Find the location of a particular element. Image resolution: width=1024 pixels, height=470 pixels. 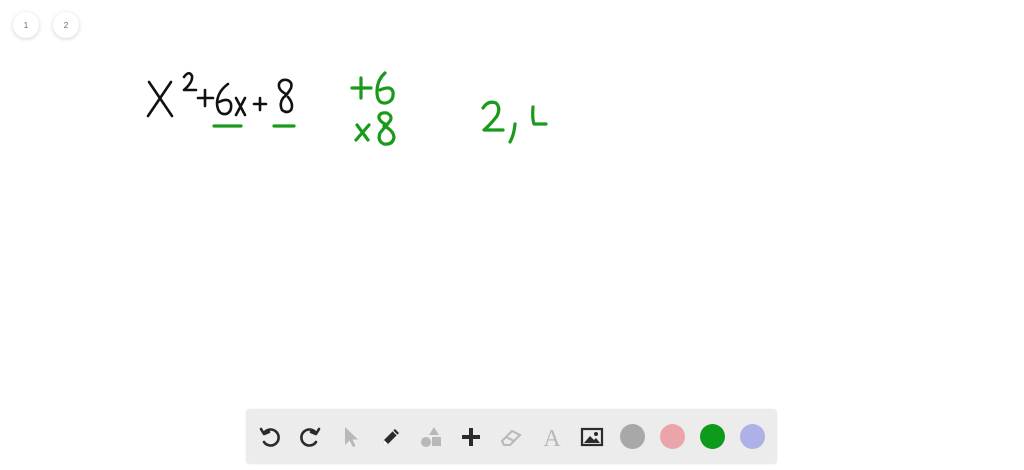

undo-button is located at coordinates (270, 437).